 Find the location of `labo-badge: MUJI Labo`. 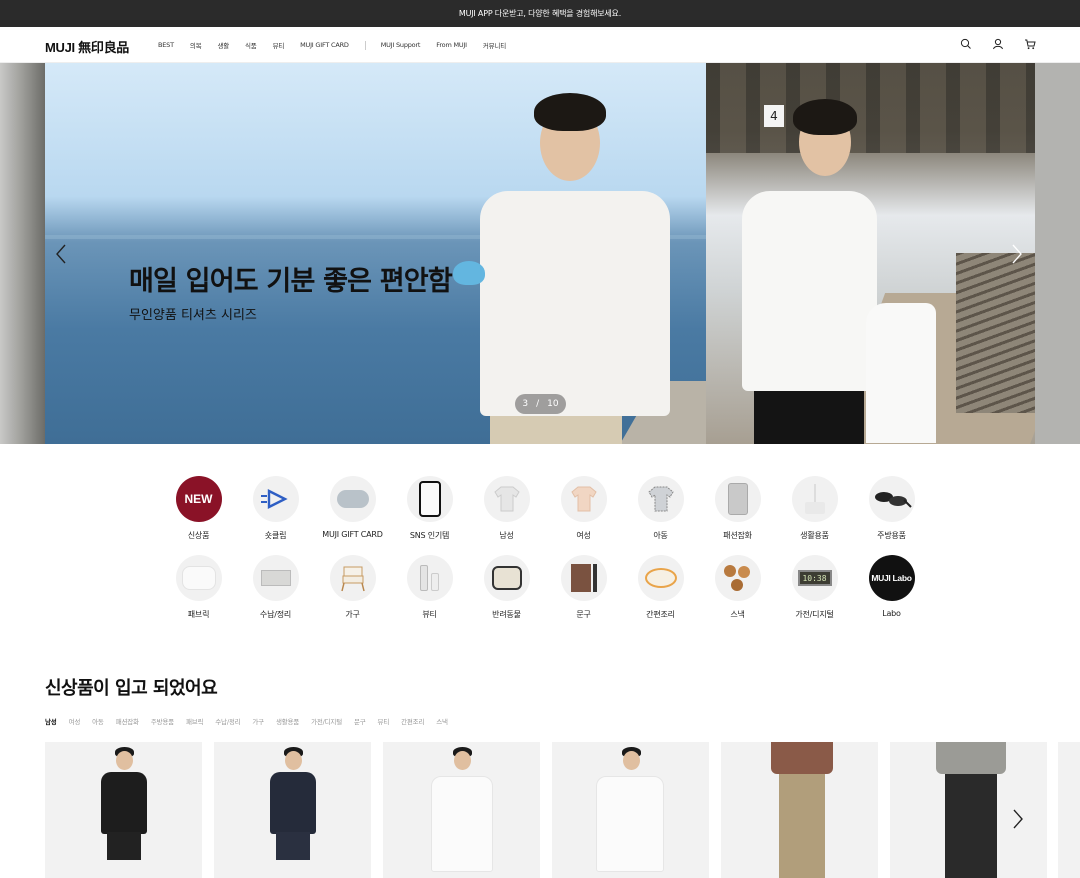

labo-badge: MUJI Labo is located at coordinates (891, 578).